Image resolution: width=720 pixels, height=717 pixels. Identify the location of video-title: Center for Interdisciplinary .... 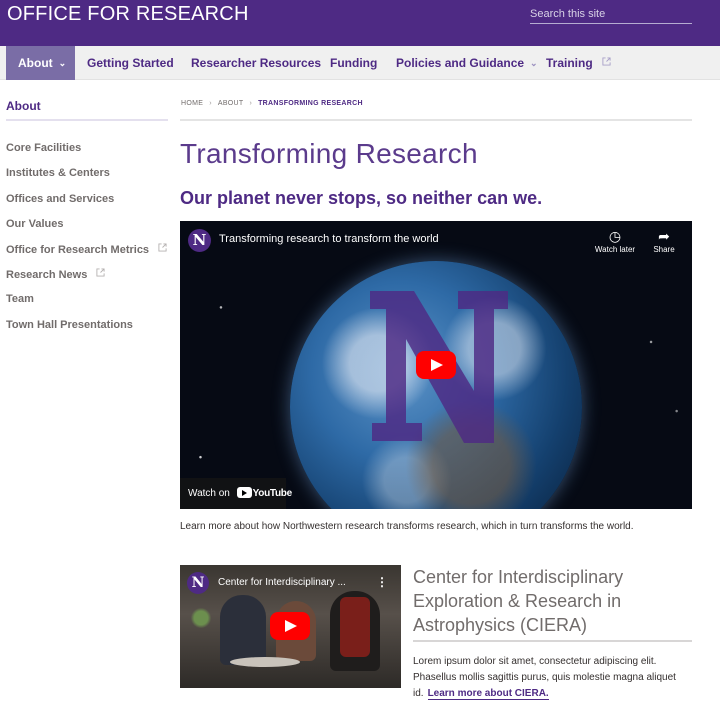
(293, 582).